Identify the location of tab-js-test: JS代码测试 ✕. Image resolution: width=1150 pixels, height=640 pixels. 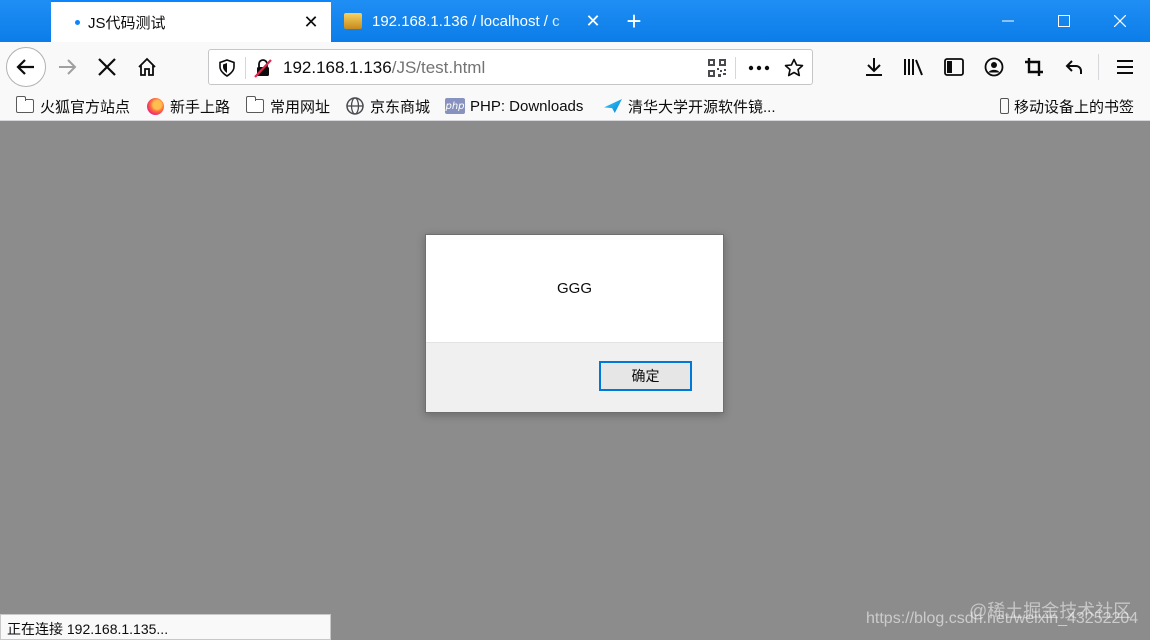
(191, 21).